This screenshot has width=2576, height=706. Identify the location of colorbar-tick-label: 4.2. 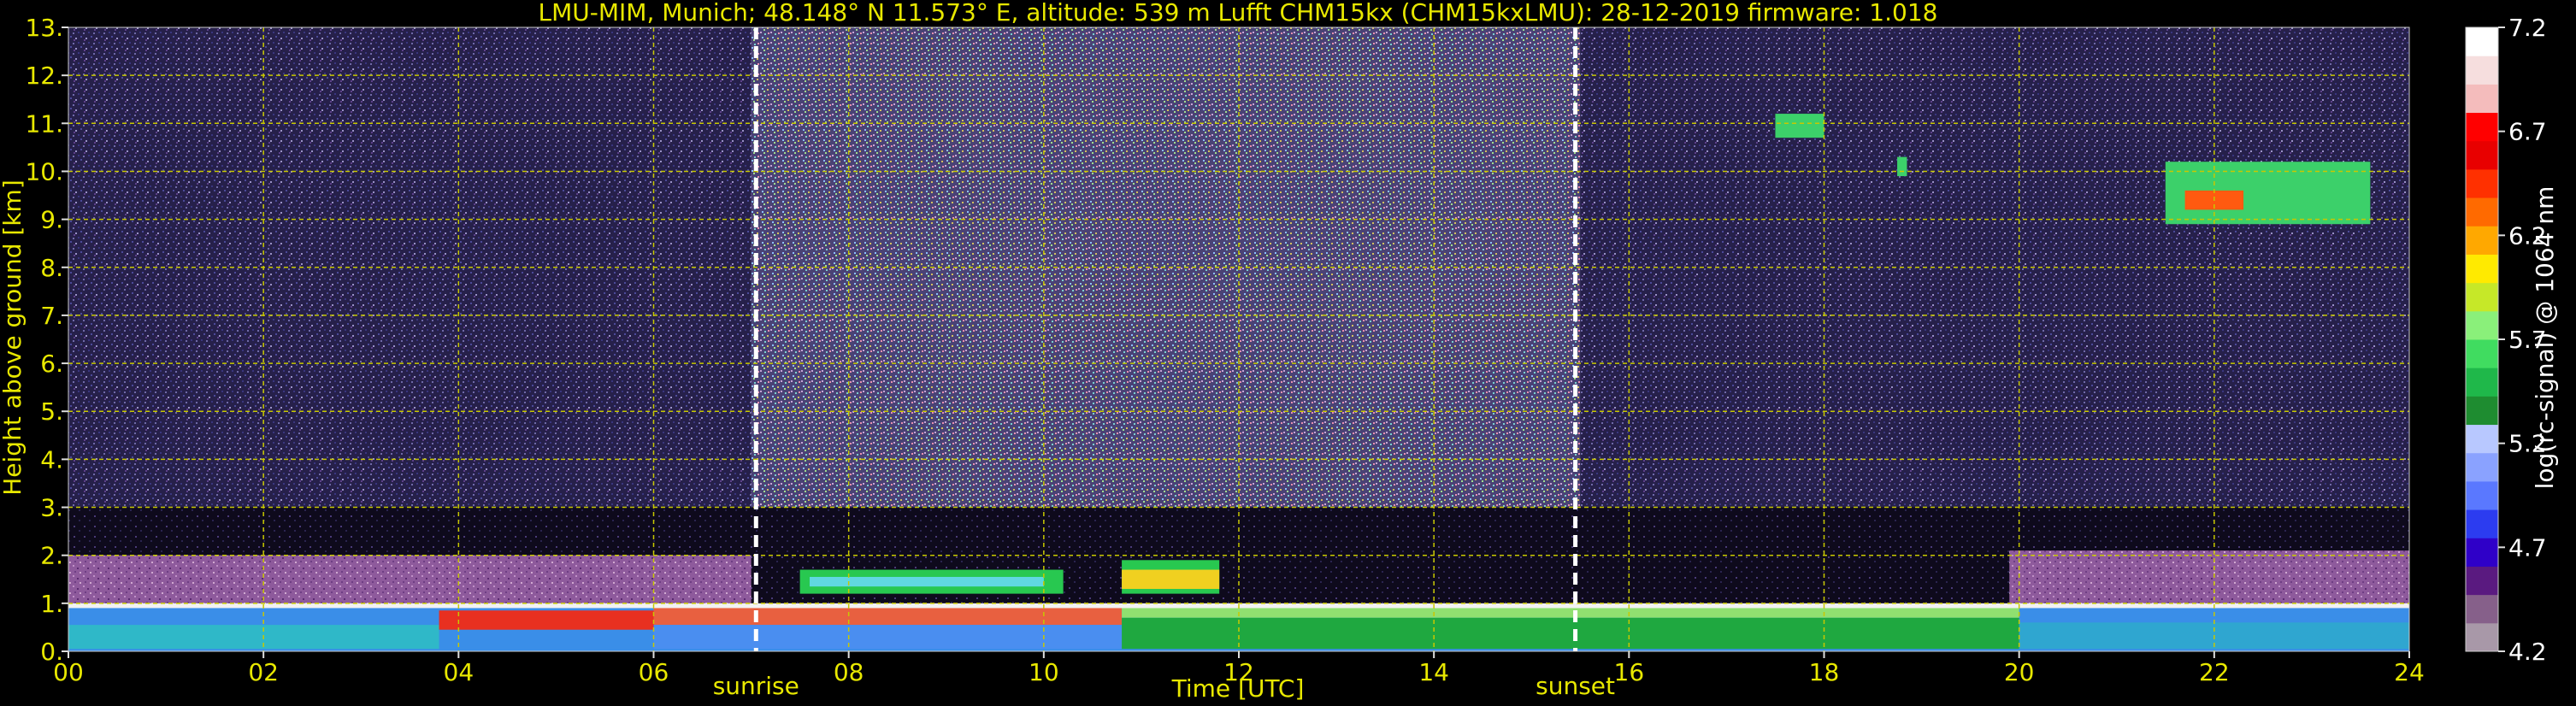
(2527, 652).